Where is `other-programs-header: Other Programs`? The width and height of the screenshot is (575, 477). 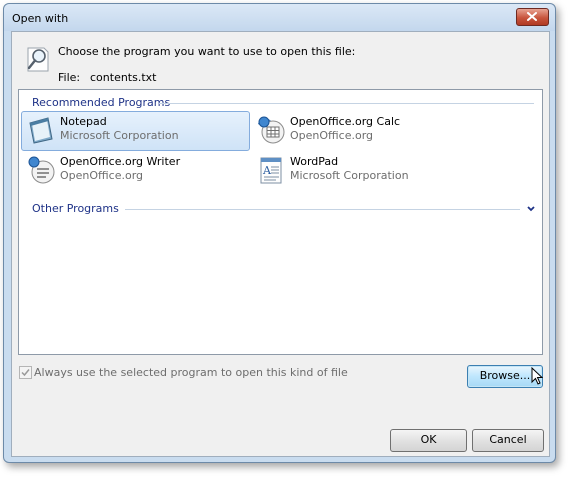
other-programs-header: Other Programs is located at coordinates (75, 209).